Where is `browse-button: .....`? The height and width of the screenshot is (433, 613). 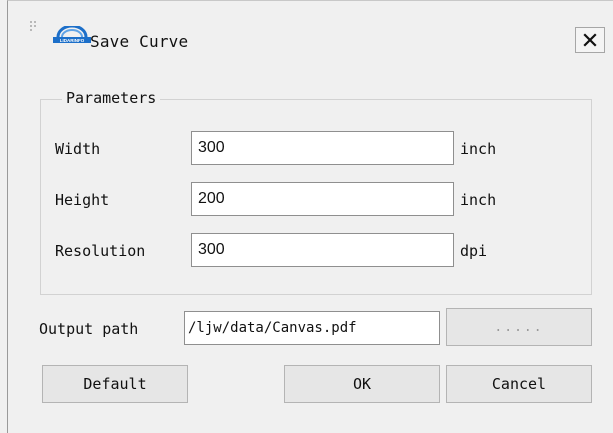 browse-button: ..... is located at coordinates (519, 327).